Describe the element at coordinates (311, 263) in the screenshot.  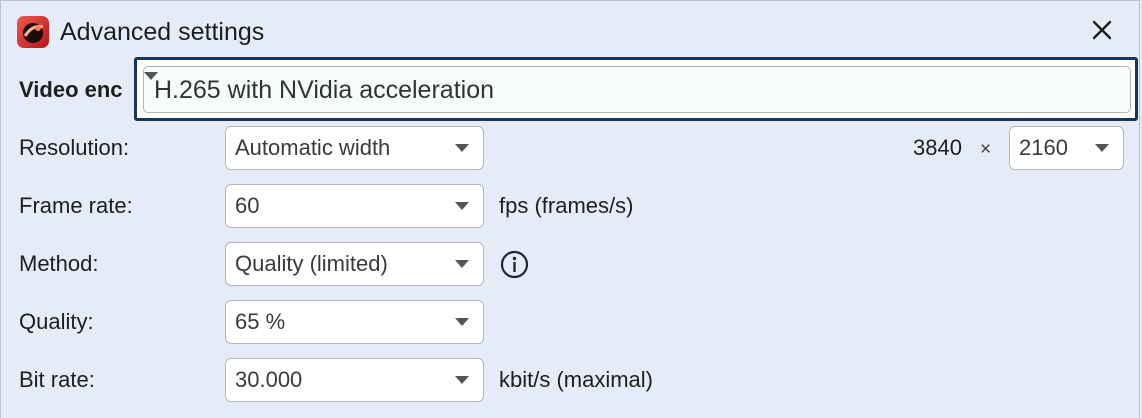
I see `method-value: Quality (limited)` at that location.